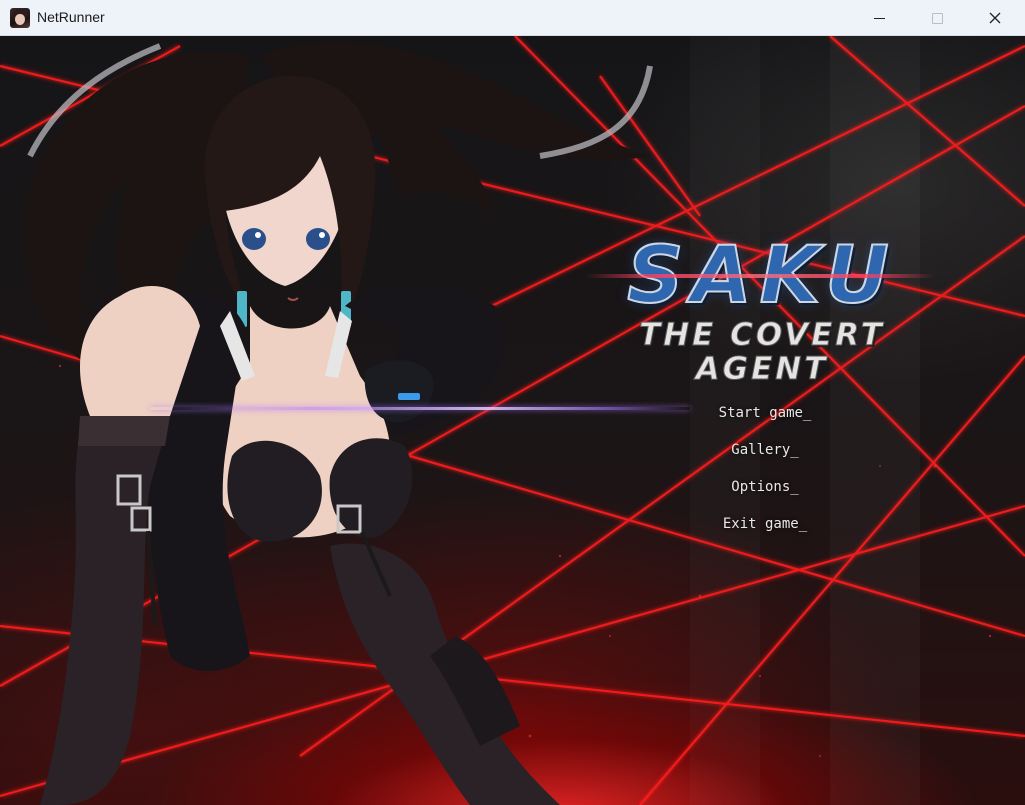 This screenshot has width=1025, height=805. I want to click on window-titlebar: NetRunner, so click(512, 18).